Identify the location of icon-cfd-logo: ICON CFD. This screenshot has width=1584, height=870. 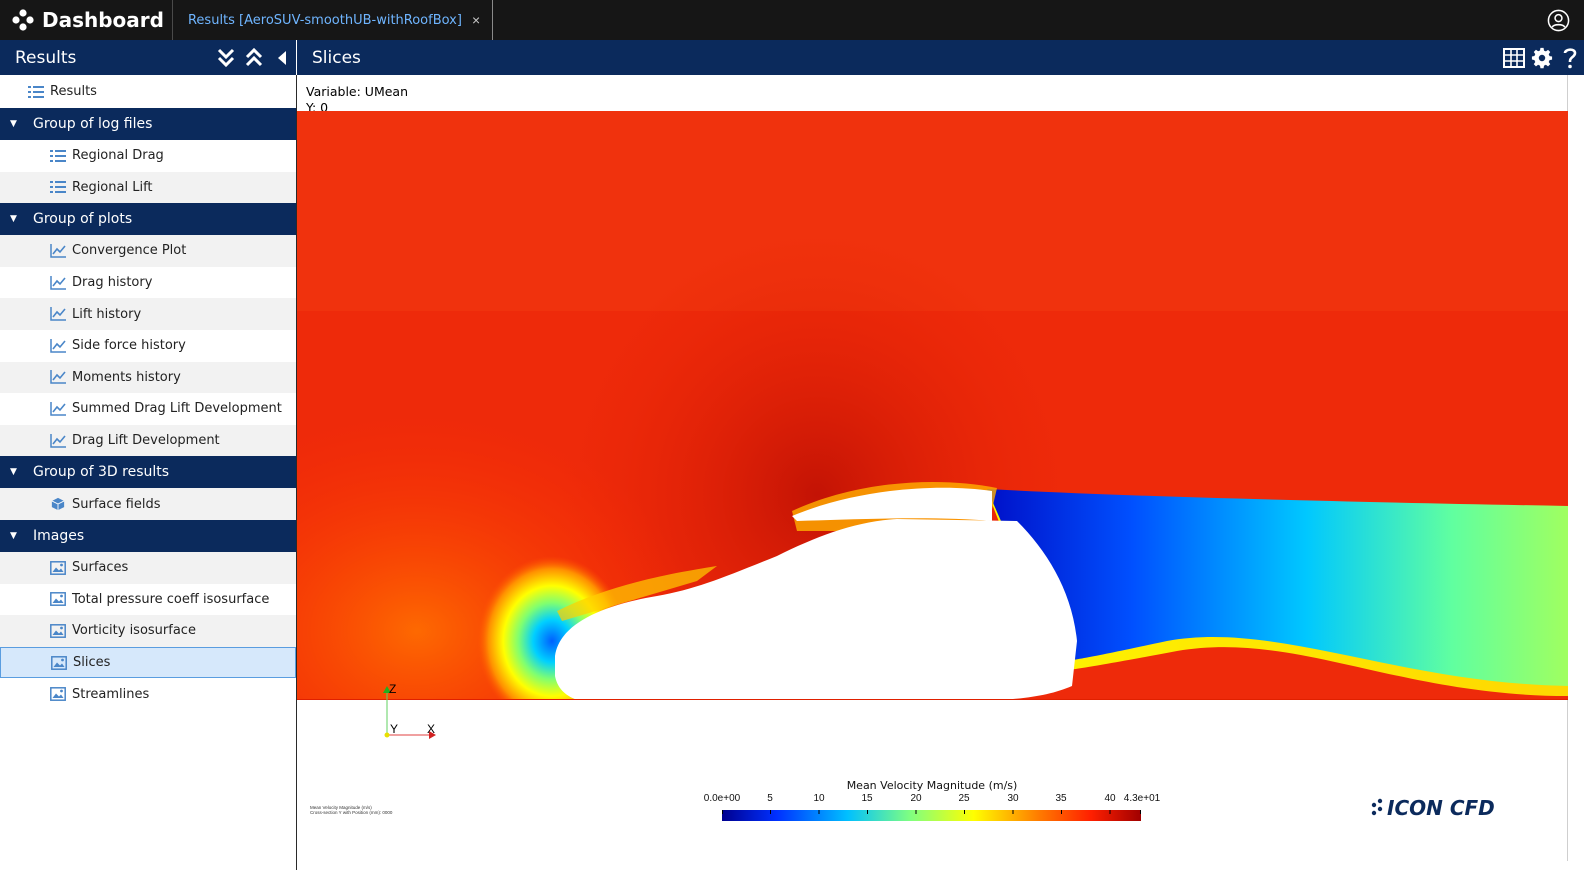
(1433, 808).